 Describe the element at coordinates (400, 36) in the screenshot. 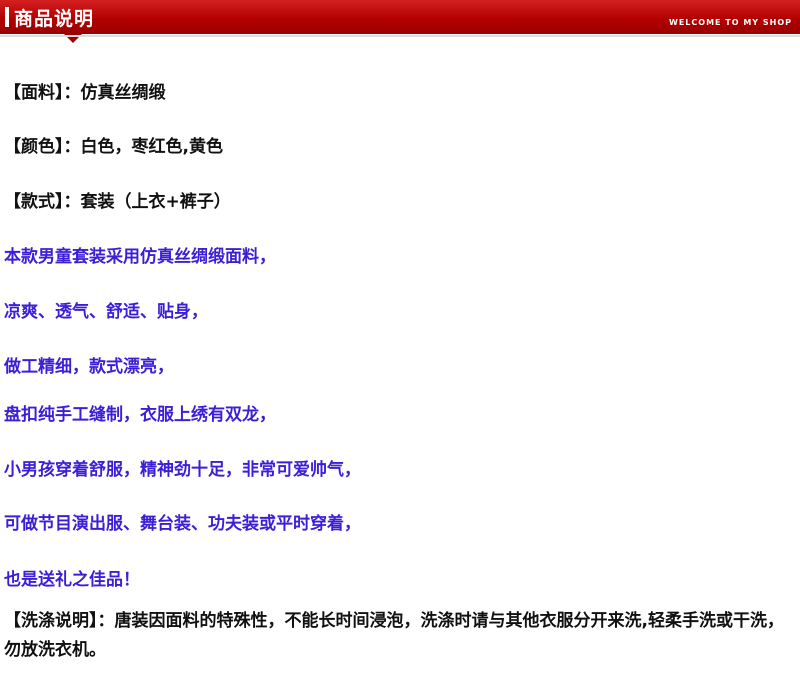

I see `header-divider` at that location.